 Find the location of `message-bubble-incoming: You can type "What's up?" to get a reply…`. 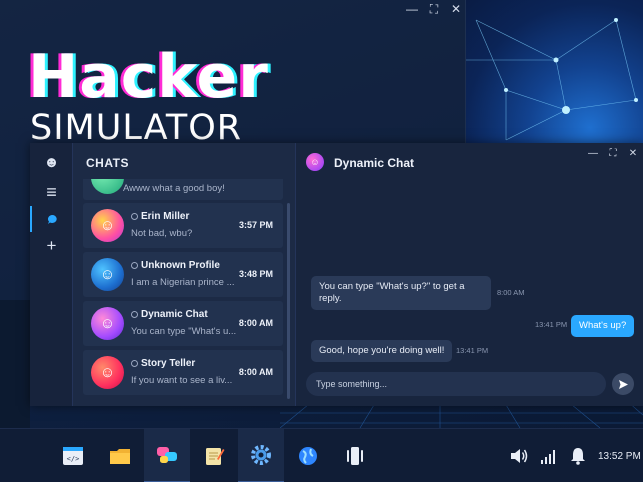

message-bubble-incoming: You can type "What's up?" to get a reply… is located at coordinates (401, 293).